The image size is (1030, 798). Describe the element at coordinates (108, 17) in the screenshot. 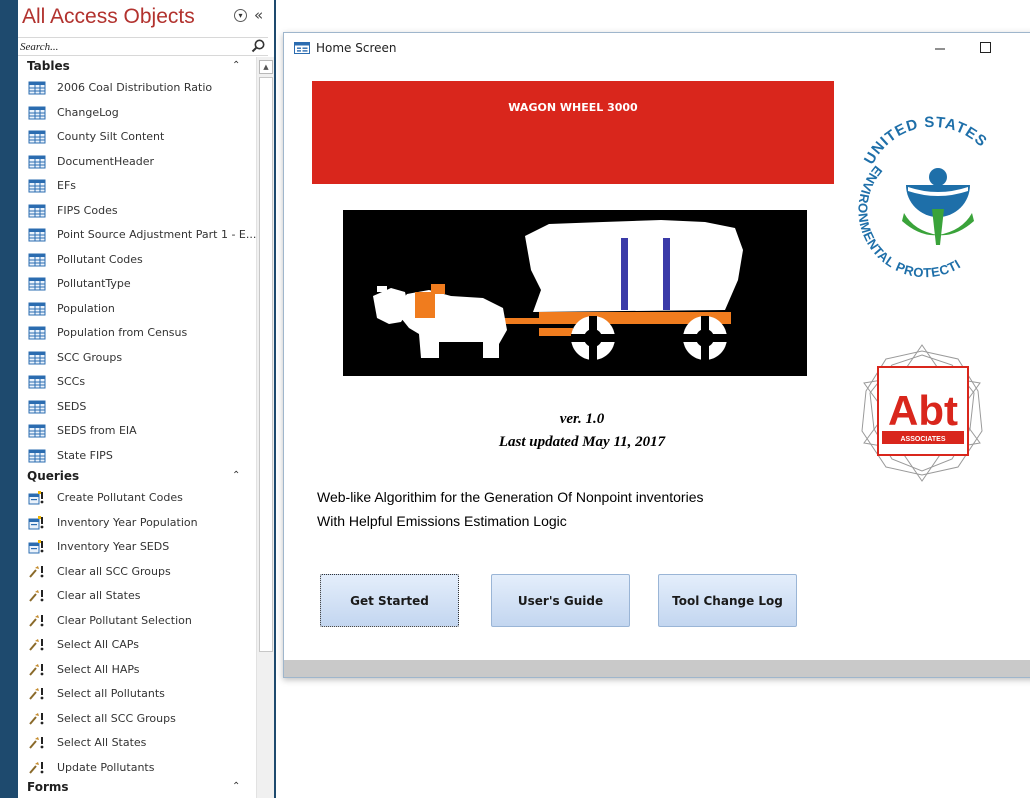

I see `nav-pane-title: All Access Objects` at that location.